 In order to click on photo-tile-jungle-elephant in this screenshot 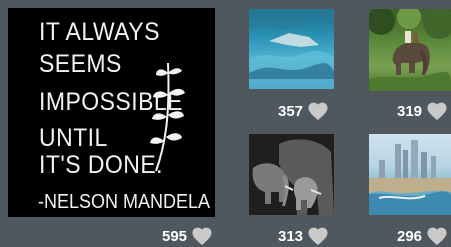, I will do `click(410, 50)`.